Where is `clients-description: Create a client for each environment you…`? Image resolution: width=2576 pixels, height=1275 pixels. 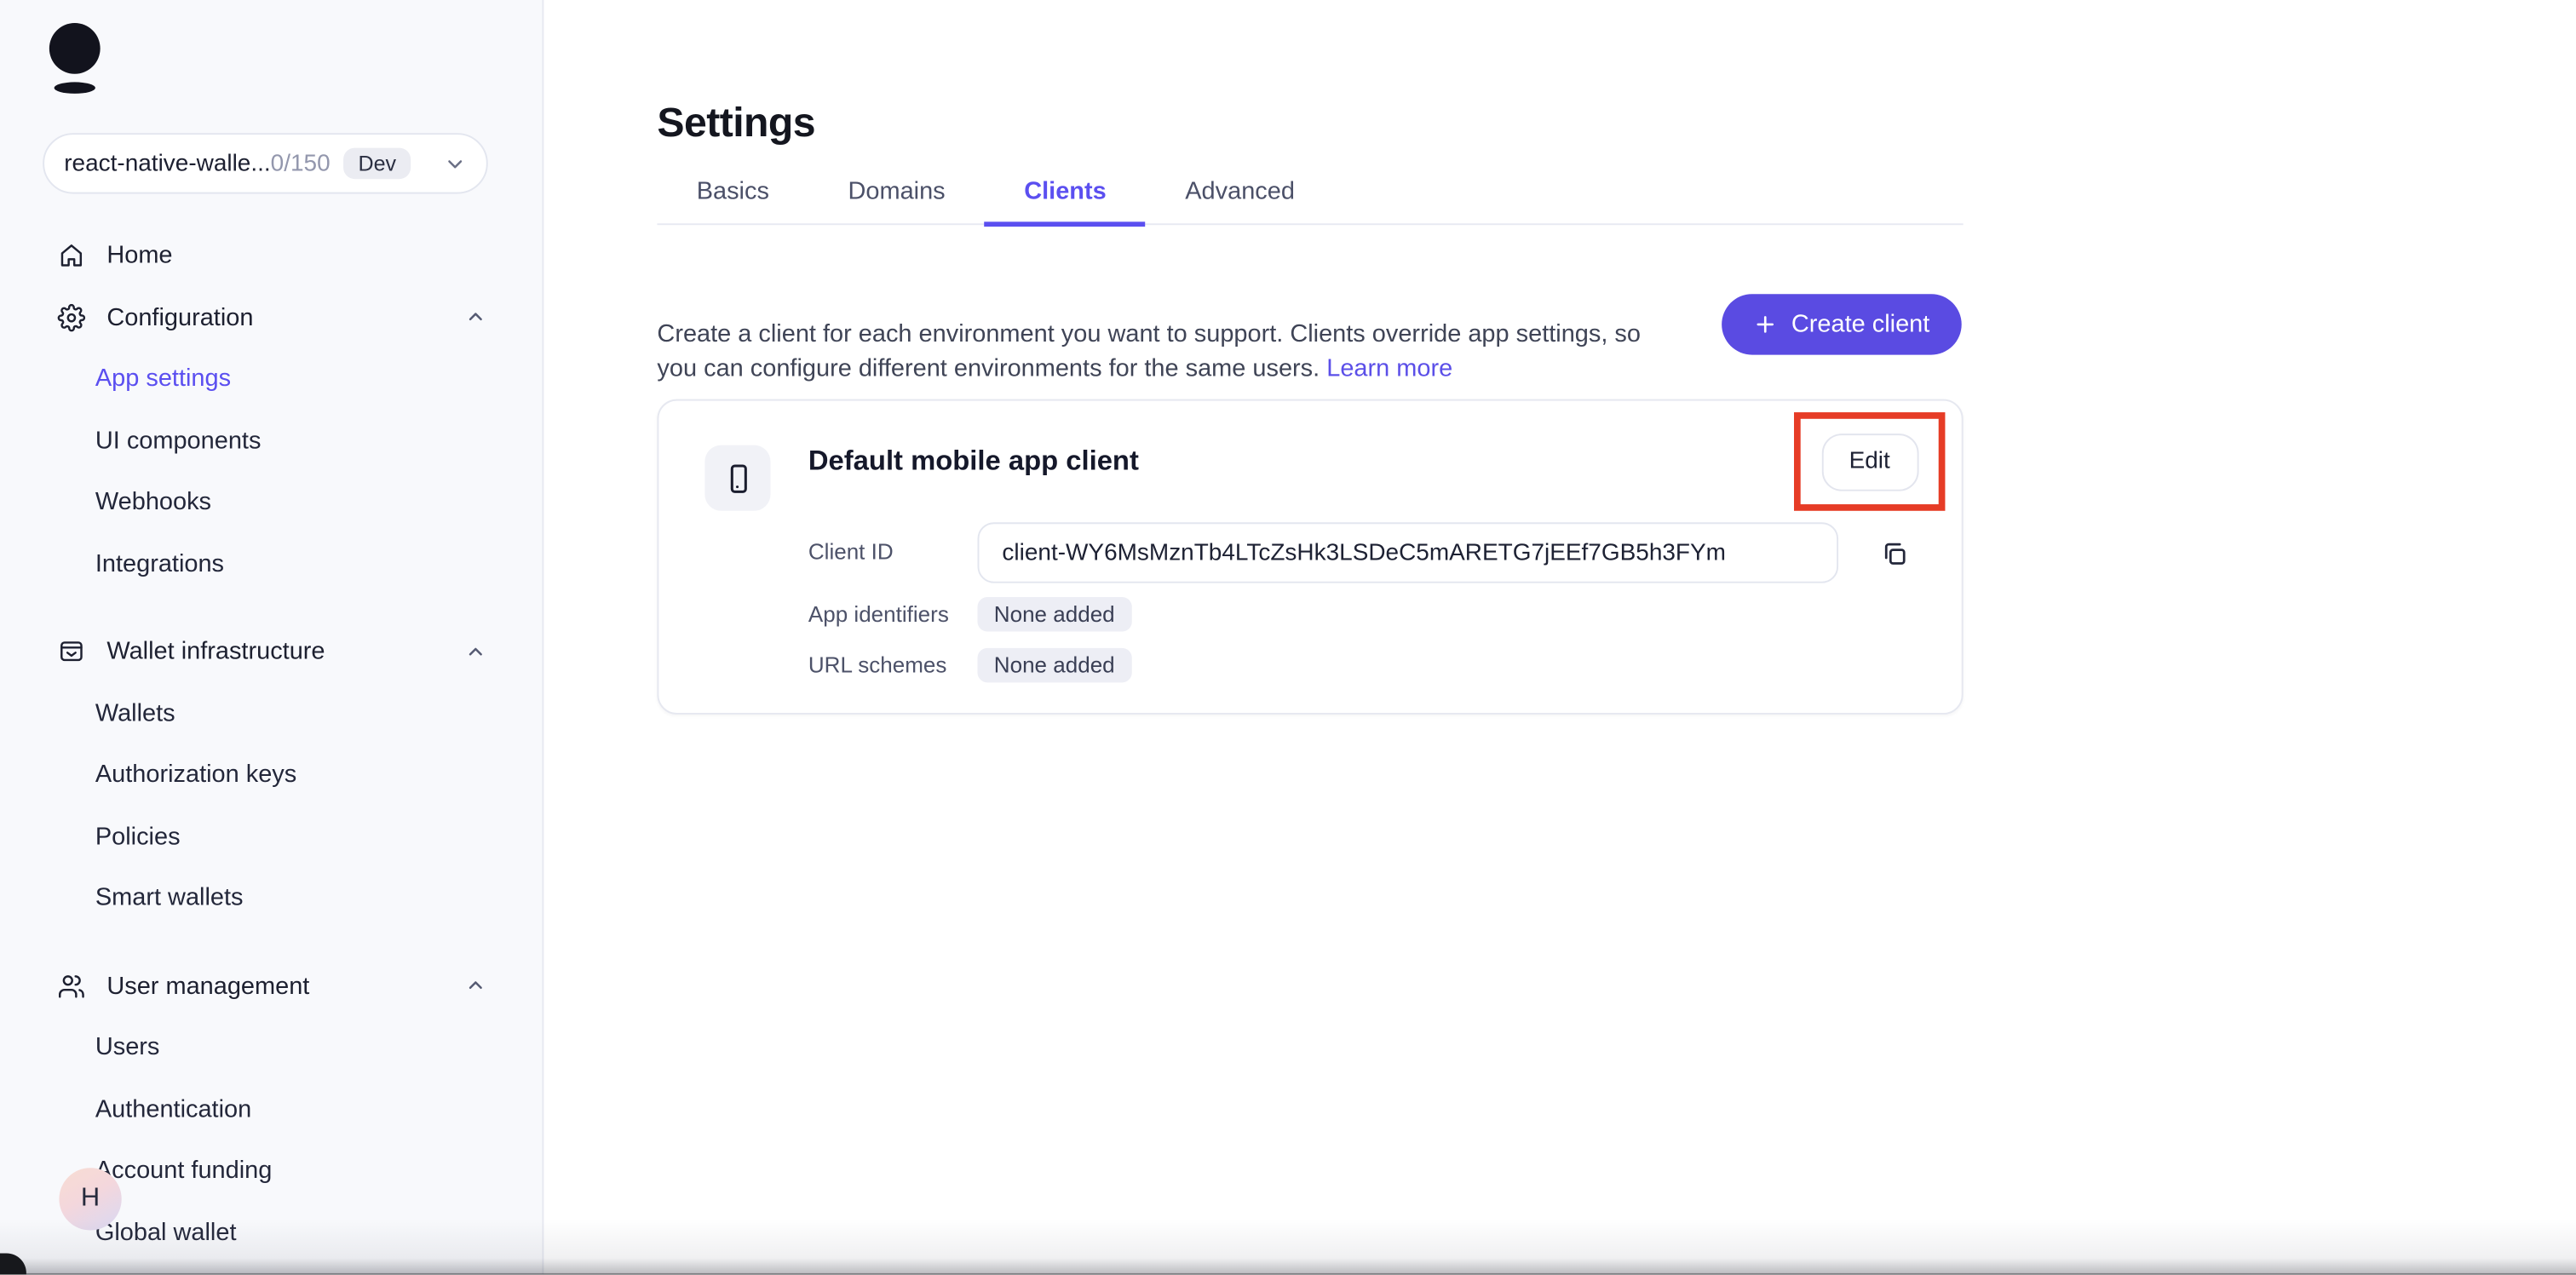
clients-description: Create a client for each environment you… is located at coordinates (1163, 351).